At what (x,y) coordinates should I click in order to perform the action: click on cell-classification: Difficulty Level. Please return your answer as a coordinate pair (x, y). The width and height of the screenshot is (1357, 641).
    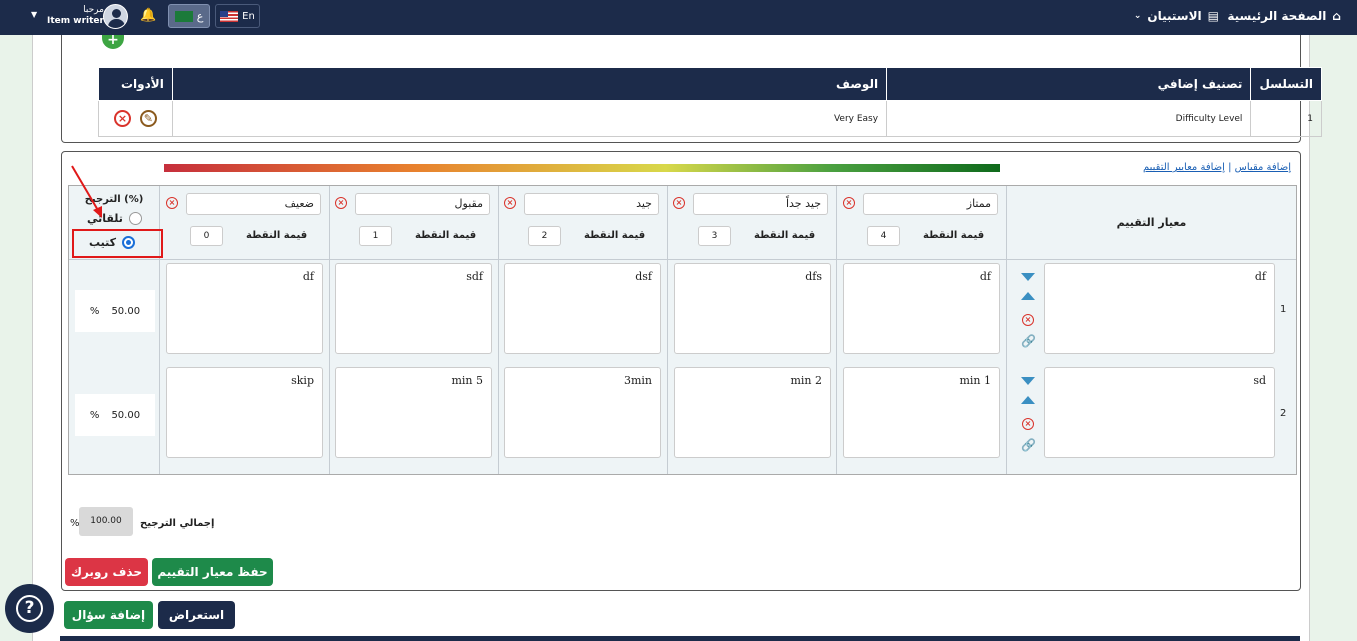
    Looking at the image, I should click on (1069, 118).